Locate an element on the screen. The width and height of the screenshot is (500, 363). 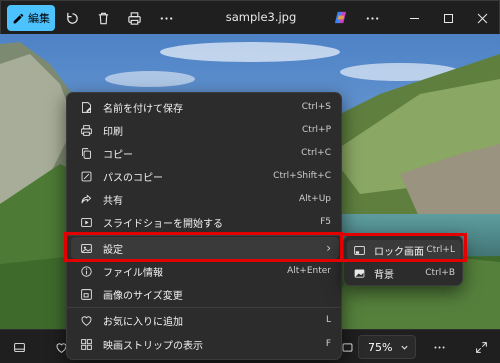
menu-item-label: 共有 is located at coordinates (113, 201).